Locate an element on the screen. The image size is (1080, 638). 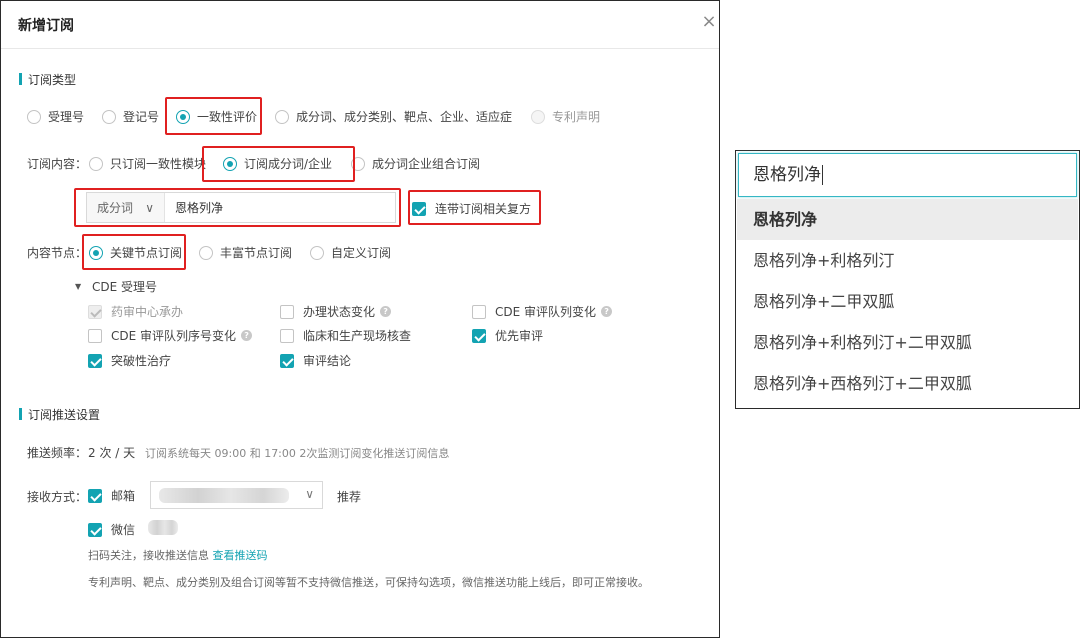
radio-register-number: 登记号 is located at coordinates (130, 116).